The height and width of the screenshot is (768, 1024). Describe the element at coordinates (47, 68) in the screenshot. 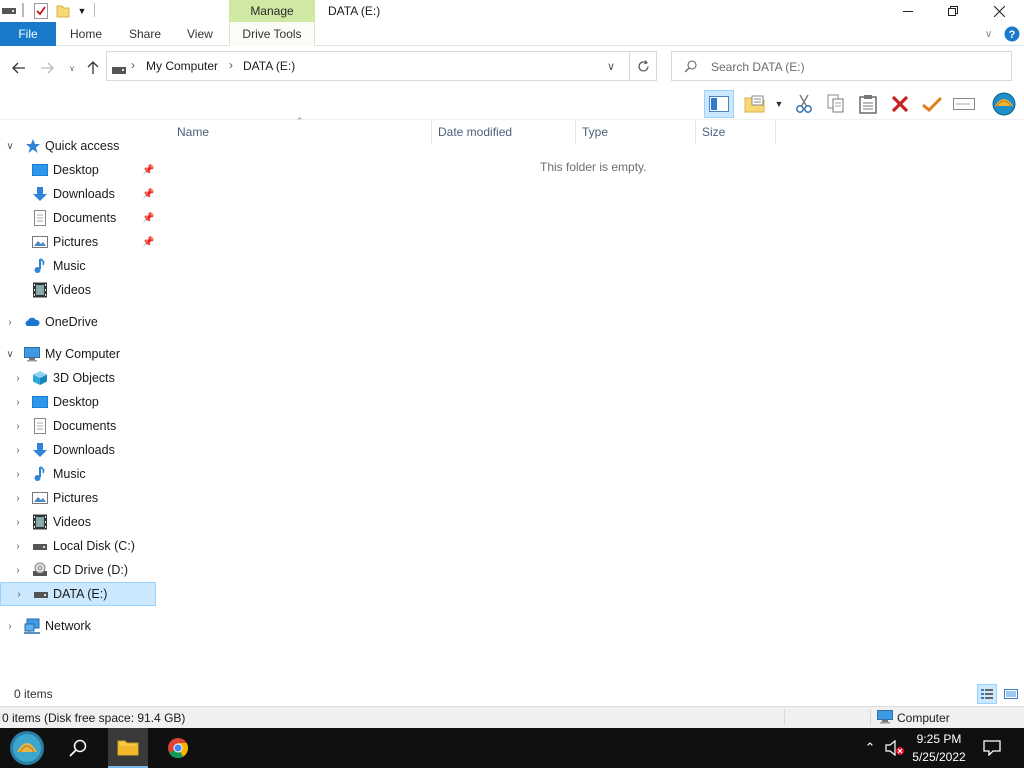

I see `forward-button` at that location.